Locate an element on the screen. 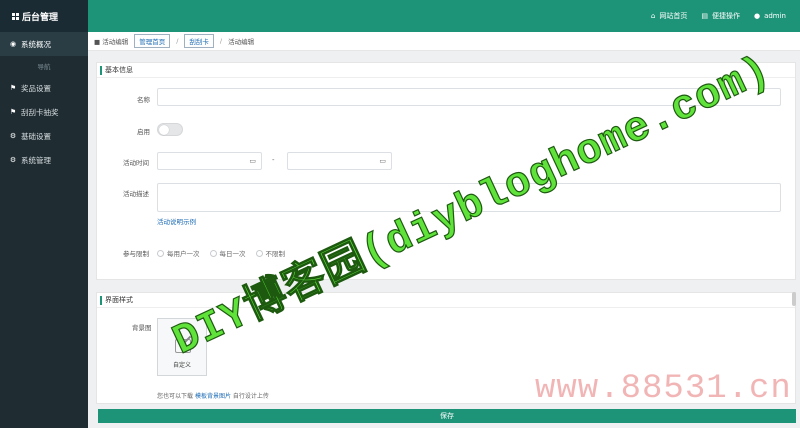  sidebar-item-basic-settings: ⚙ 基础设置 is located at coordinates (44, 136).